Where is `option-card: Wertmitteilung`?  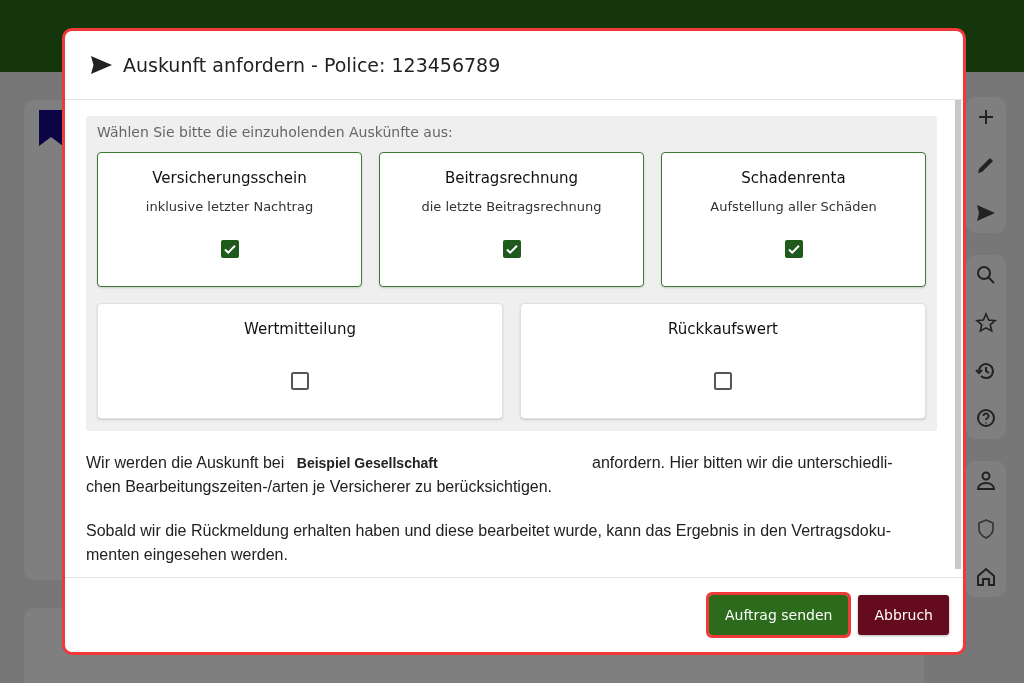 option-card: Wertmitteilung is located at coordinates (300, 361).